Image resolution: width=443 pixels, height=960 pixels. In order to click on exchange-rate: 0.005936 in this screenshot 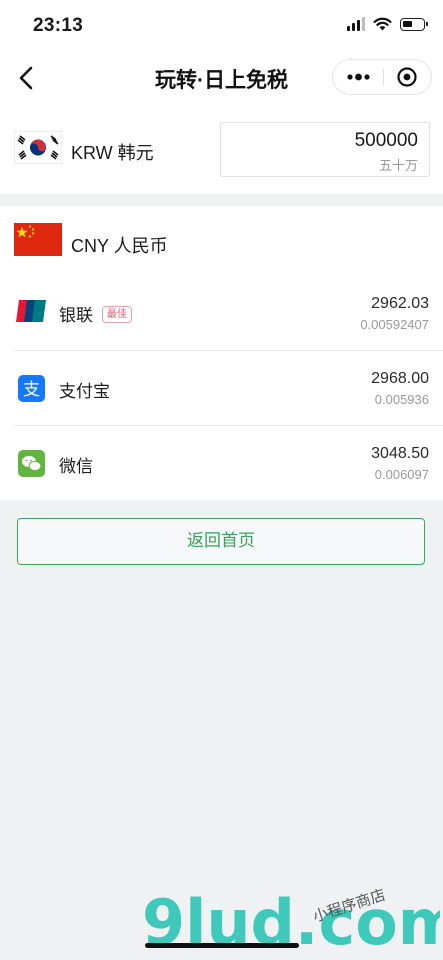, I will do `click(401, 399)`.